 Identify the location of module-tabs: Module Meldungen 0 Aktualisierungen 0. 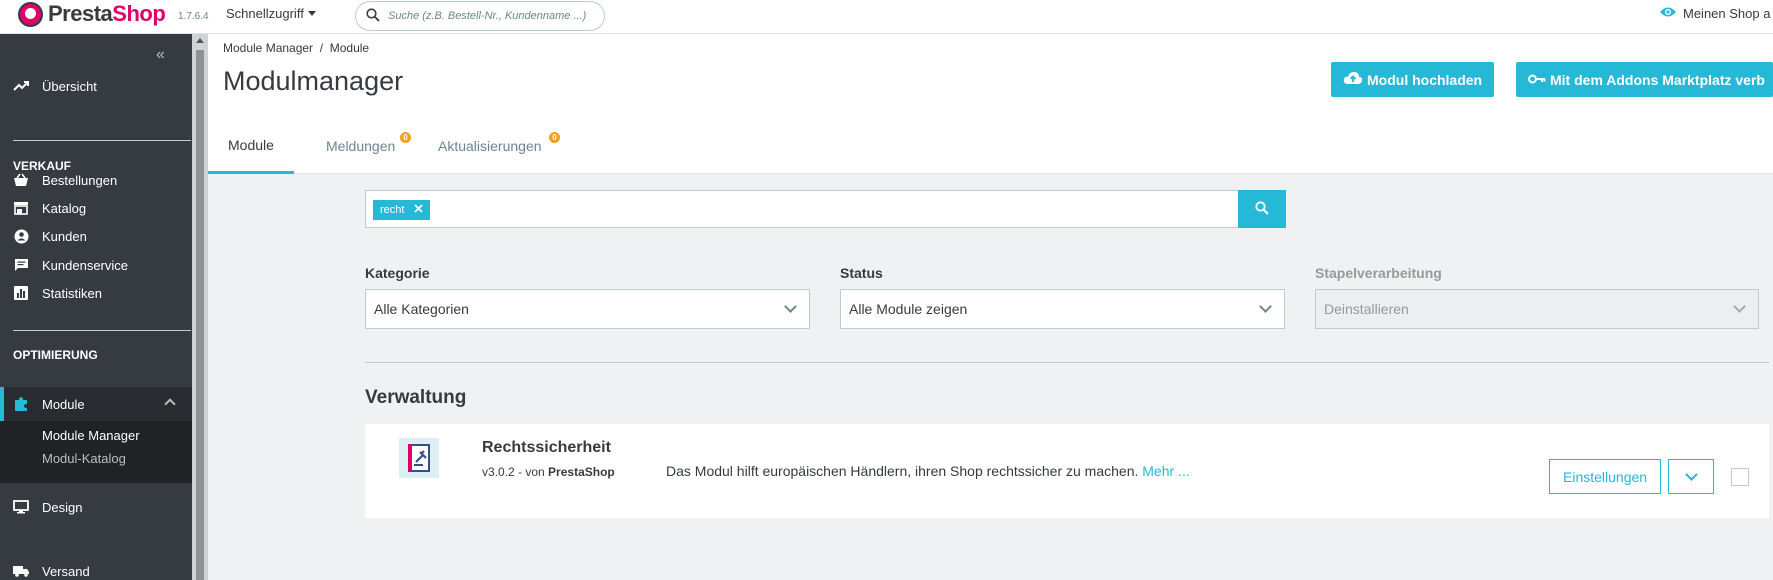
(990, 146).